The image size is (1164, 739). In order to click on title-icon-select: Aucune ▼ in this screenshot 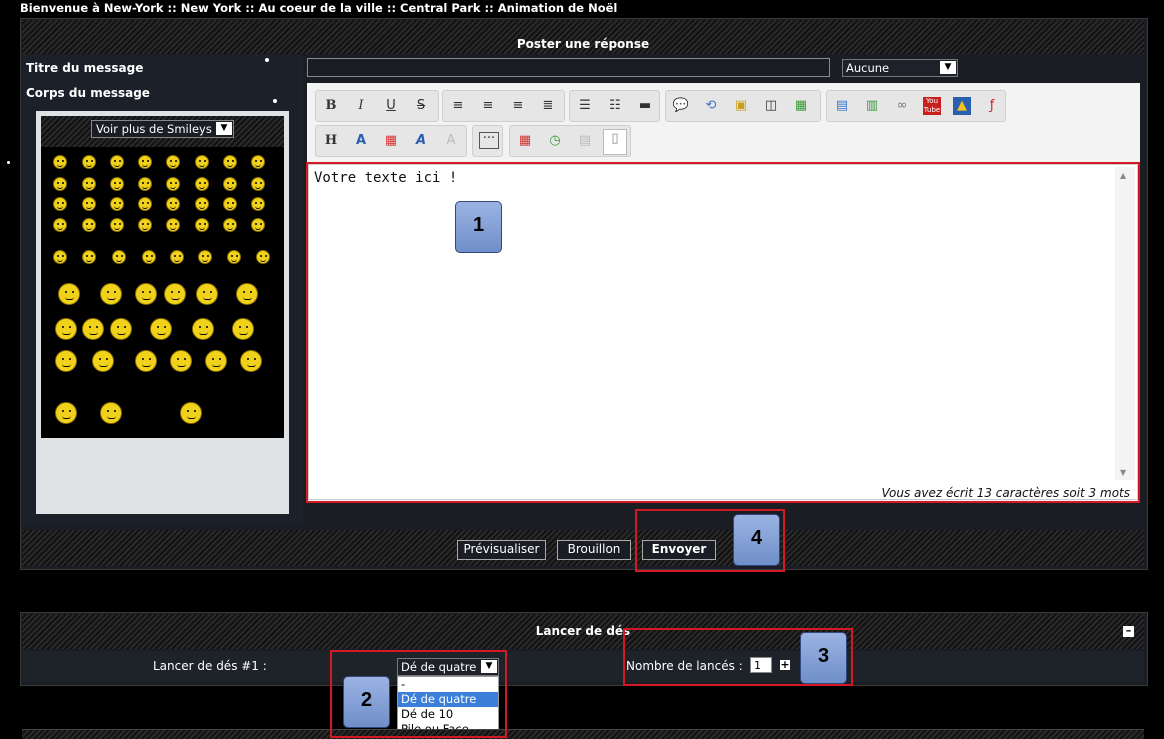, I will do `click(900, 68)`.